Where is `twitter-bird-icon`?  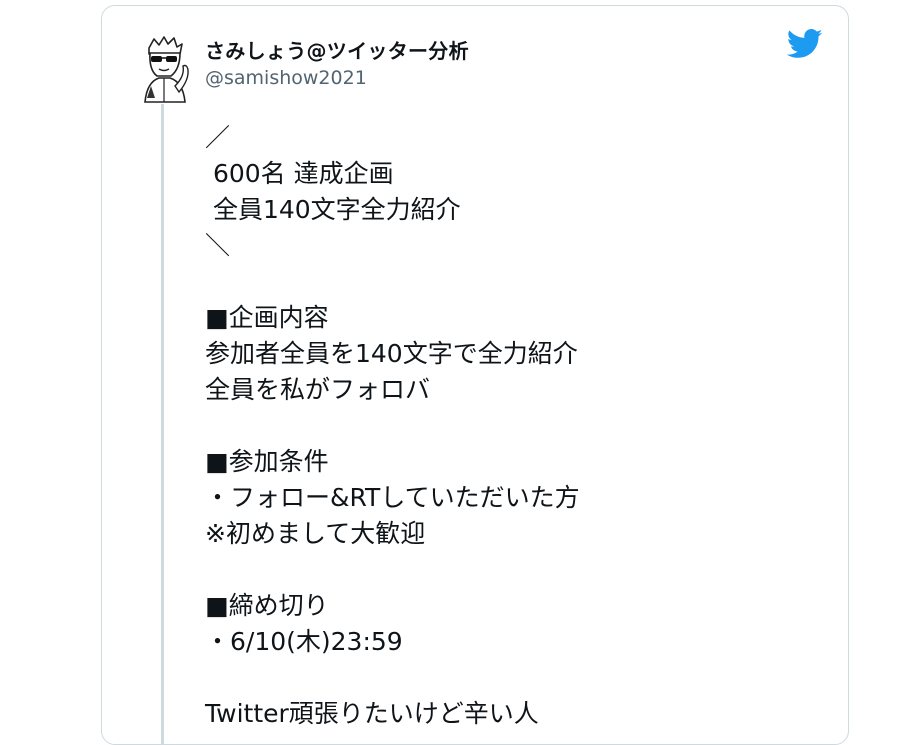 twitter-bird-icon is located at coordinates (805, 44).